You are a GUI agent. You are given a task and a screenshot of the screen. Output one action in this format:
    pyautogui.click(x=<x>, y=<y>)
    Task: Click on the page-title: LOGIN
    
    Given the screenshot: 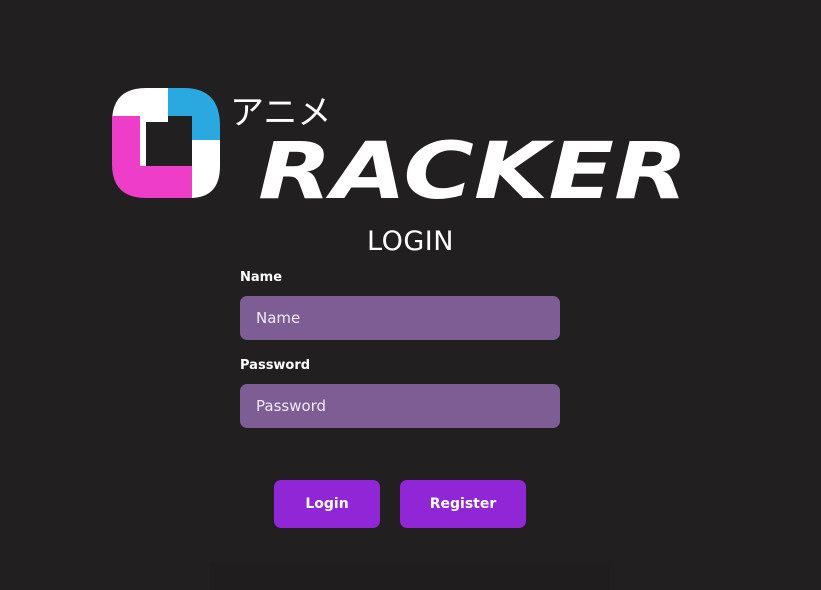 What is the action you would take?
    pyautogui.click(x=410, y=242)
    